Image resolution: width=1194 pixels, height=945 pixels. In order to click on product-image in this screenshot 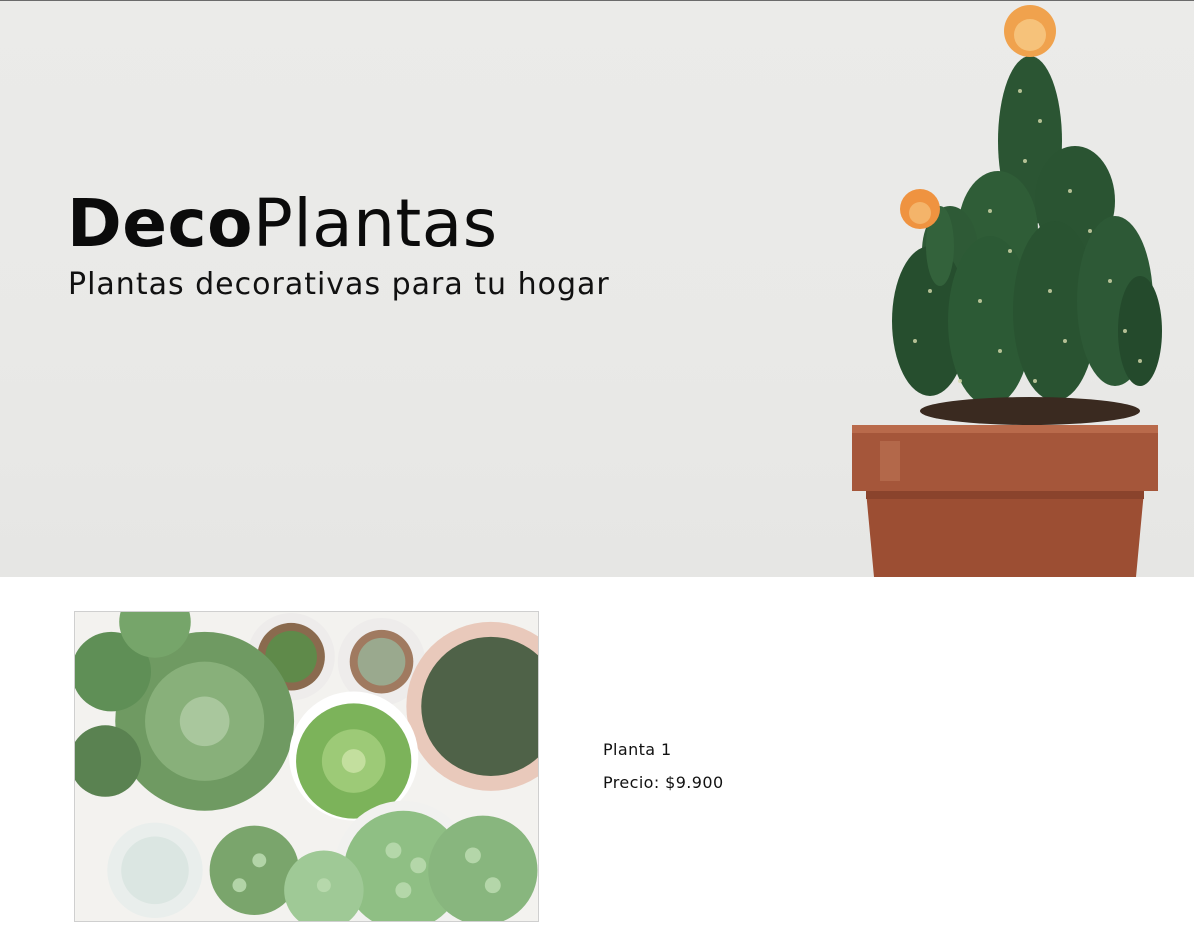, I will do `click(306, 766)`.